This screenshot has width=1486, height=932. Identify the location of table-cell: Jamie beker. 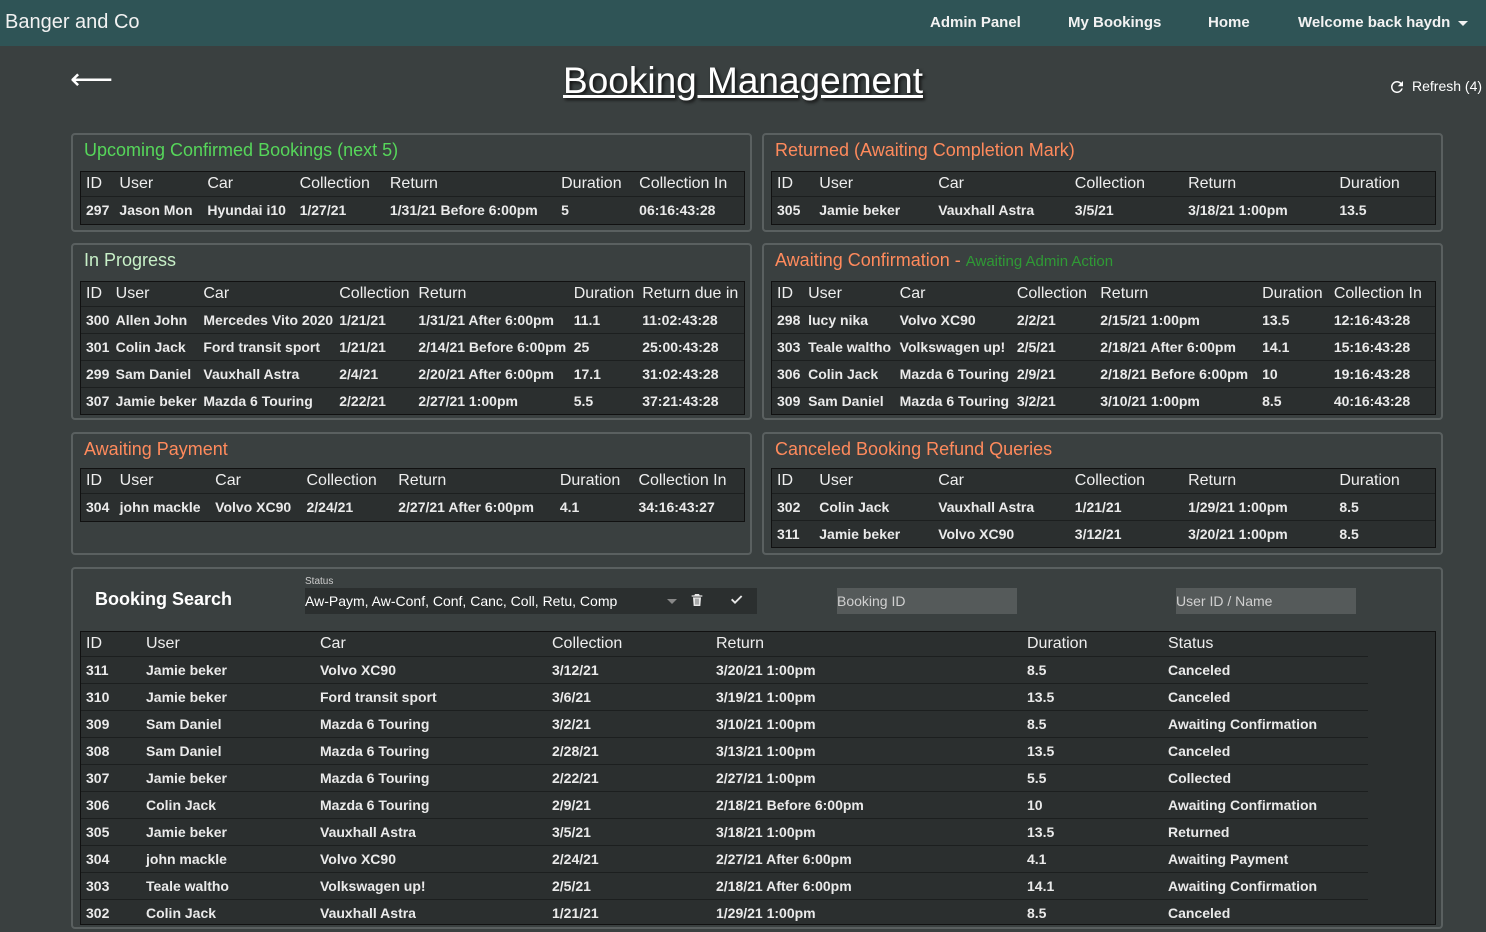
(874, 533).